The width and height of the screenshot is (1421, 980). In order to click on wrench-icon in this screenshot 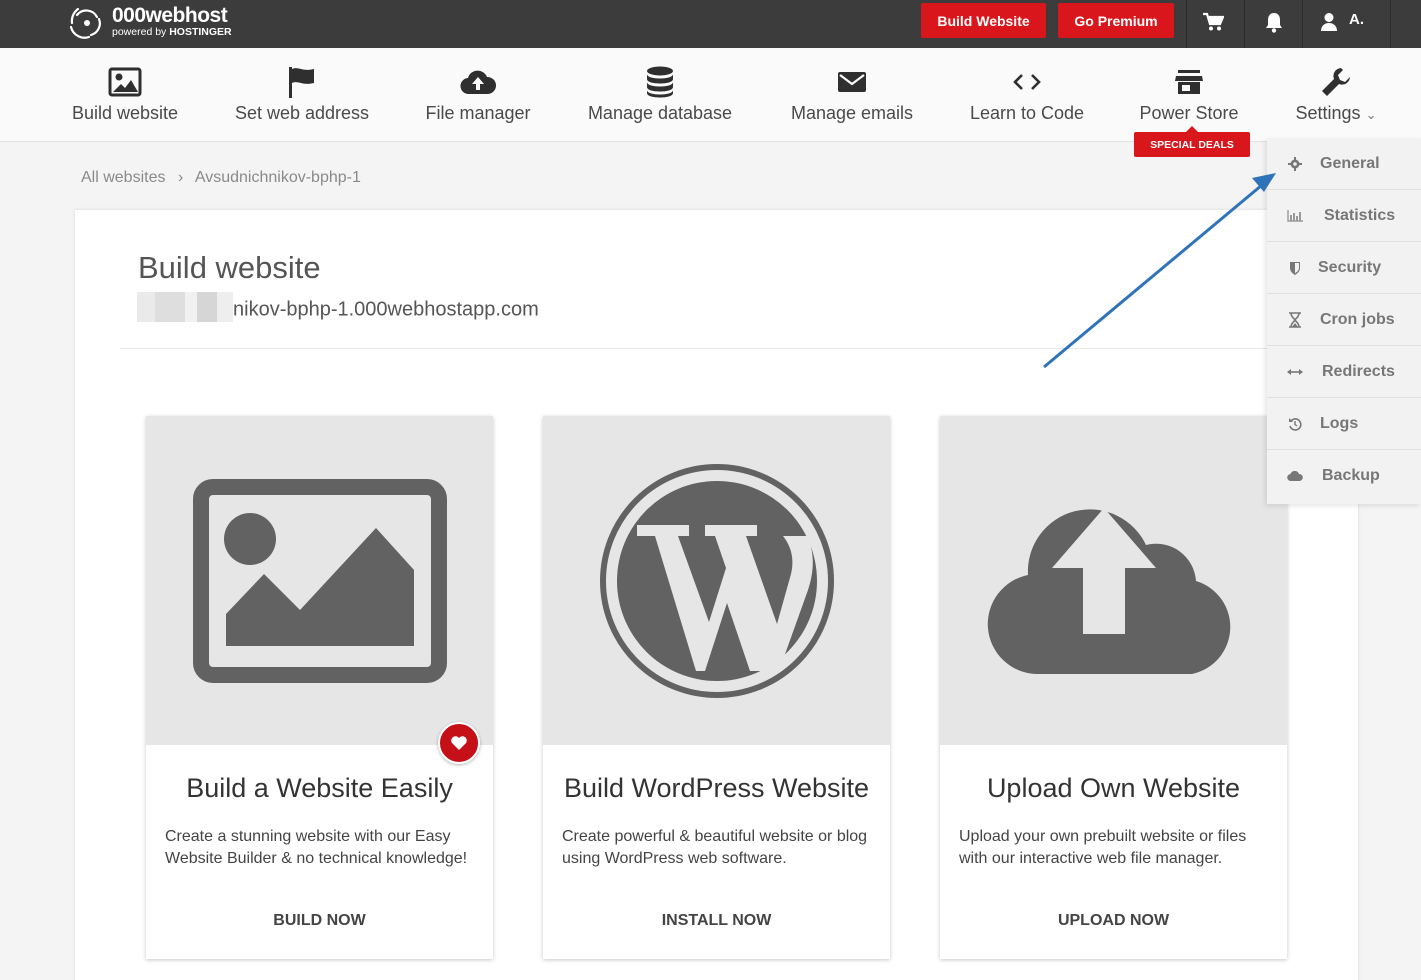, I will do `click(1336, 82)`.